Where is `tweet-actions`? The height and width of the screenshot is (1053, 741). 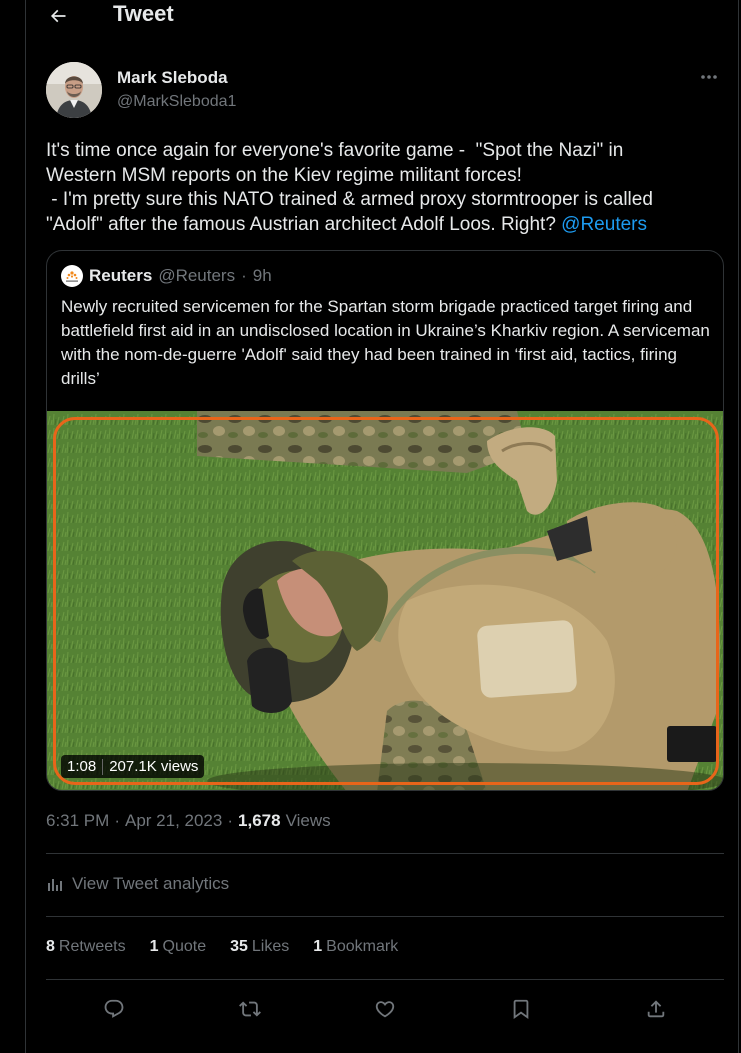
tweet-actions is located at coordinates (385, 1009).